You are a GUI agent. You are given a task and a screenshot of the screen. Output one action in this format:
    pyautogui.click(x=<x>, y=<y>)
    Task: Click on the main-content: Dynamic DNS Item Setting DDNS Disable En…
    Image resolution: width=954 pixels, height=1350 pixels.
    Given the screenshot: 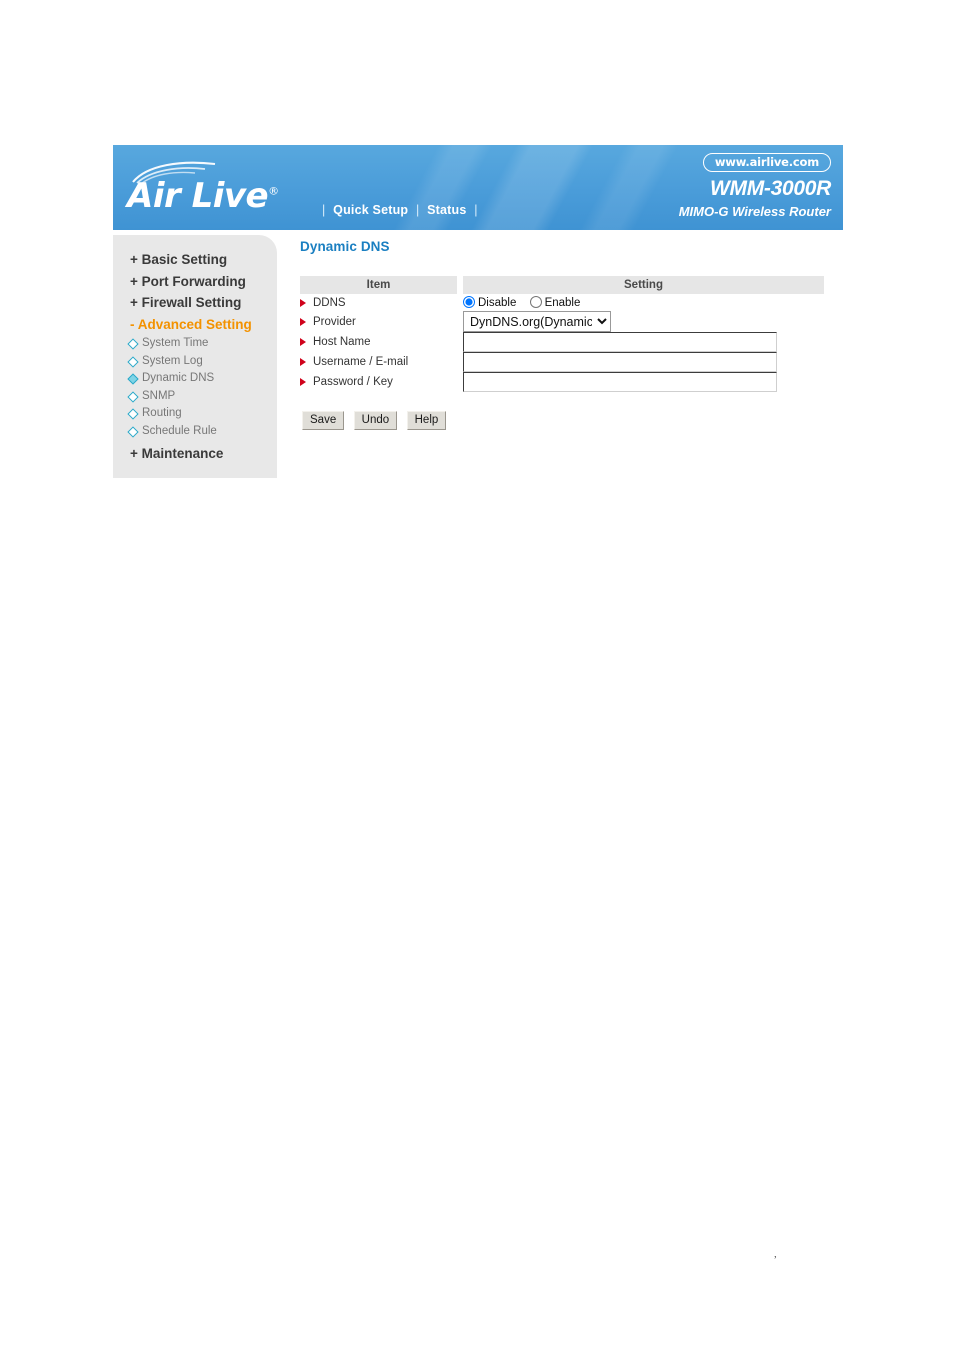 What is the action you would take?
    pyautogui.click(x=565, y=330)
    